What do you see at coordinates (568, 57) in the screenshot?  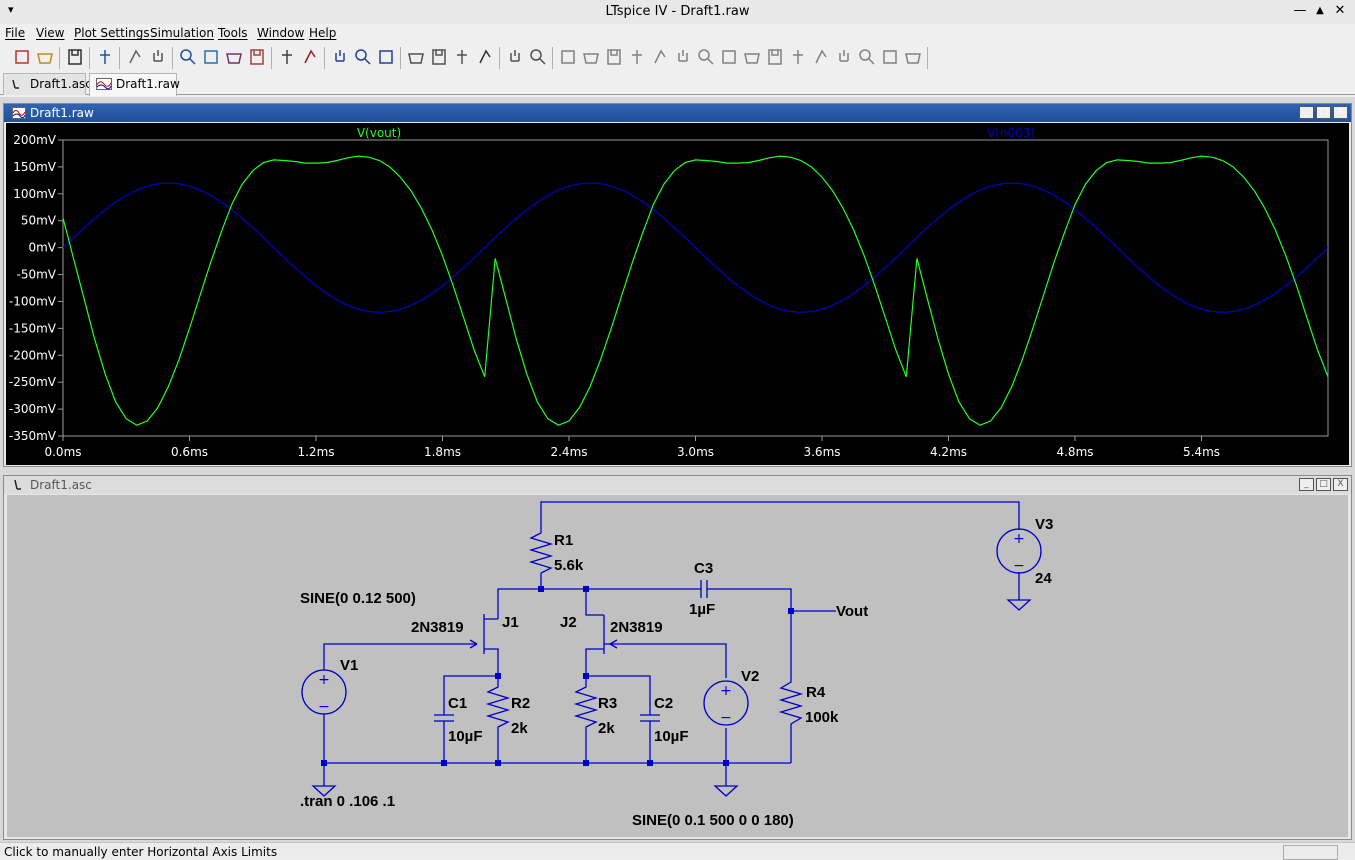 I see `wire-icon` at bounding box center [568, 57].